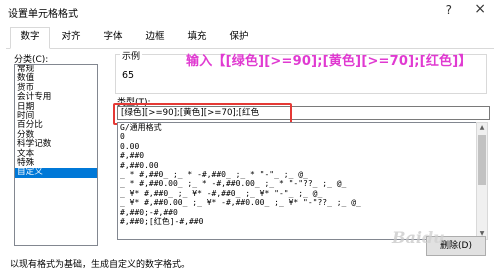  What do you see at coordinates (329, 61) in the screenshot?
I see `tutorial-annotation: 输入【[绿色][>=90];[黄色][>=70];[红色]】` at bounding box center [329, 61].